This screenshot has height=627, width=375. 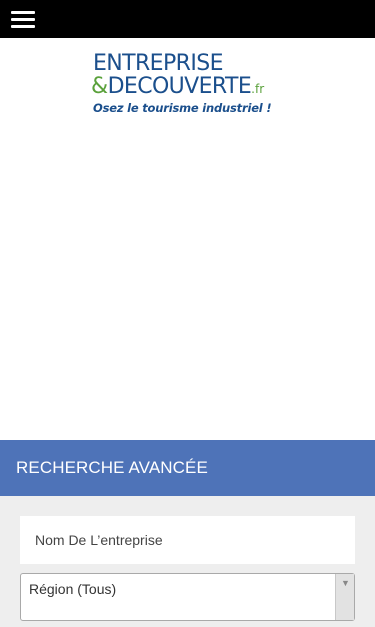 What do you see at coordinates (182, 108) in the screenshot?
I see `logo-tagline: Osez le tourisme industriel !` at bounding box center [182, 108].